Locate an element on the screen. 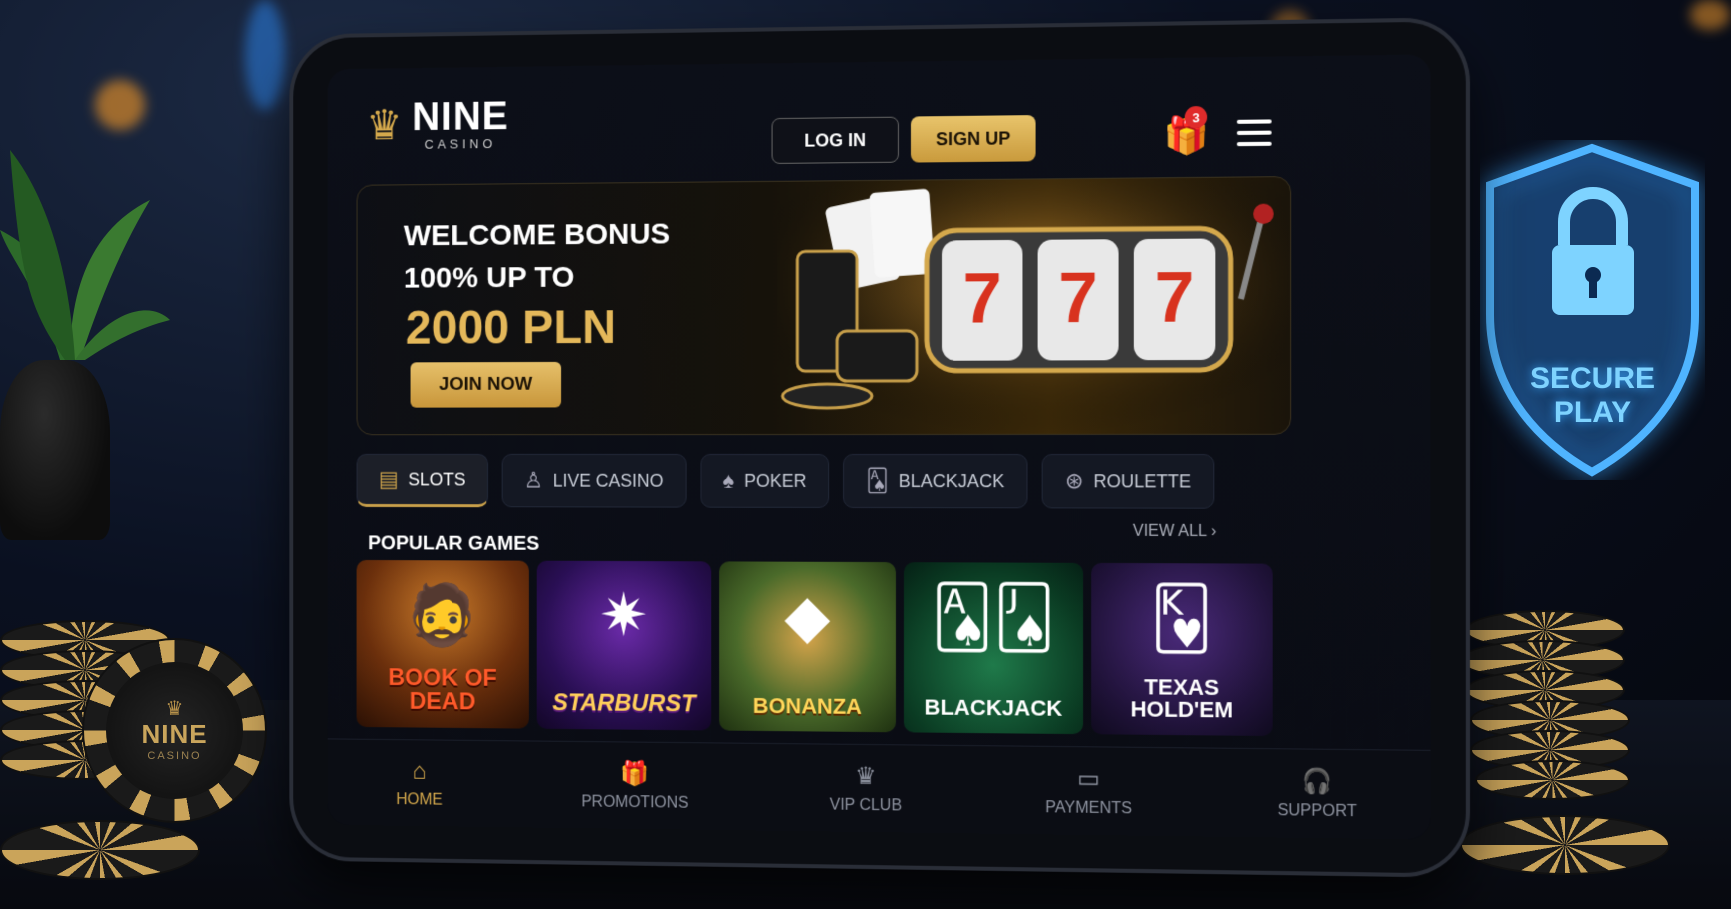 This screenshot has height=909, width=1731. brand-name: NINE is located at coordinates (460, 116).